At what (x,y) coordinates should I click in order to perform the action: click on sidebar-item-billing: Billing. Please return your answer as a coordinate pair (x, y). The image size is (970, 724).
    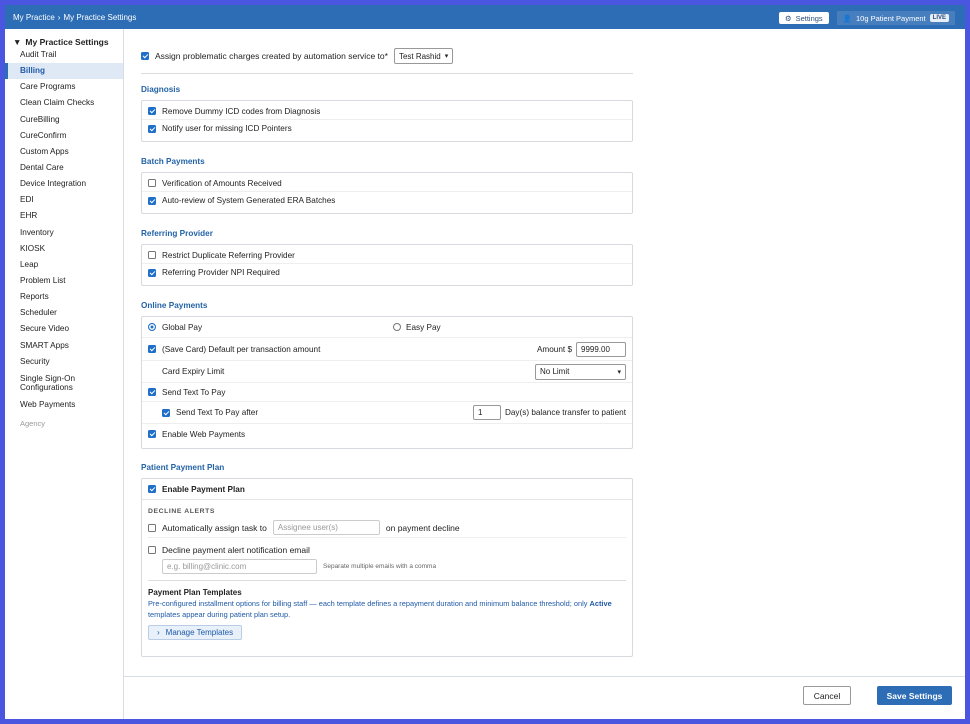
    Looking at the image, I should click on (64, 71).